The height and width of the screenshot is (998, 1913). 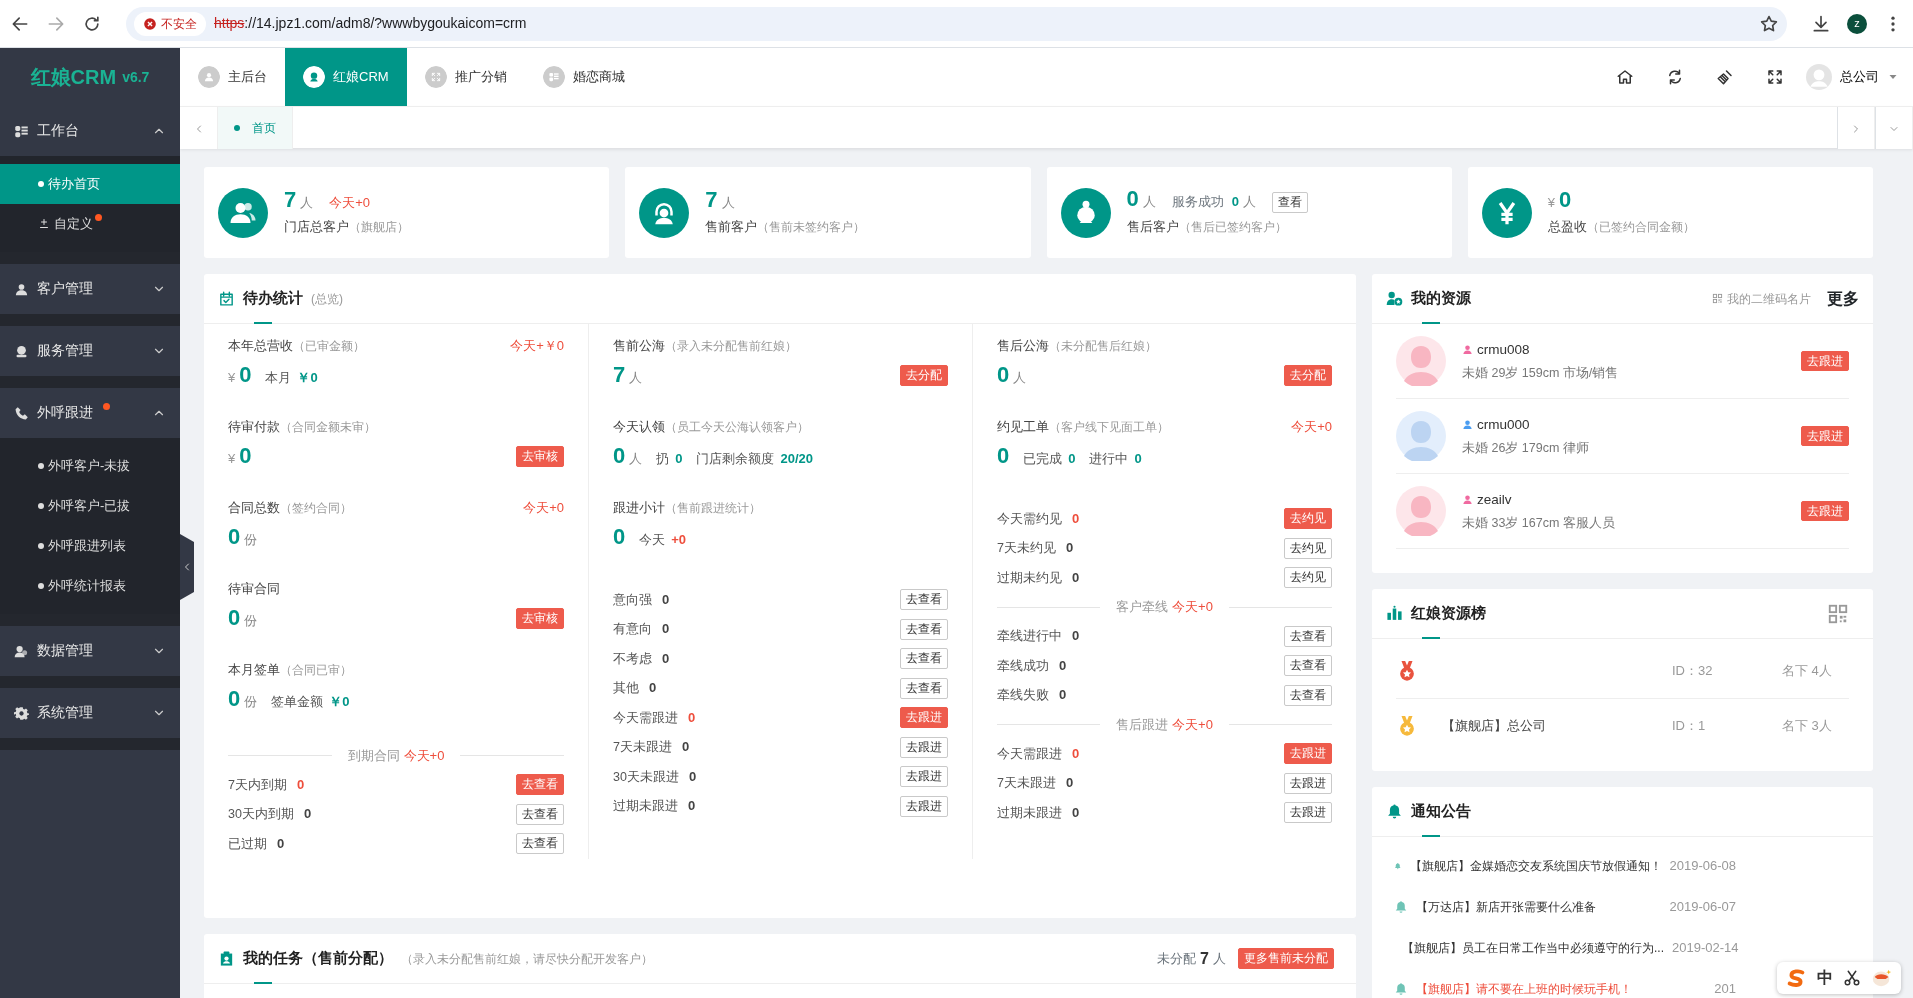 What do you see at coordinates (379, 226) in the screenshot?
I see `card-note: （旗舰店）` at bounding box center [379, 226].